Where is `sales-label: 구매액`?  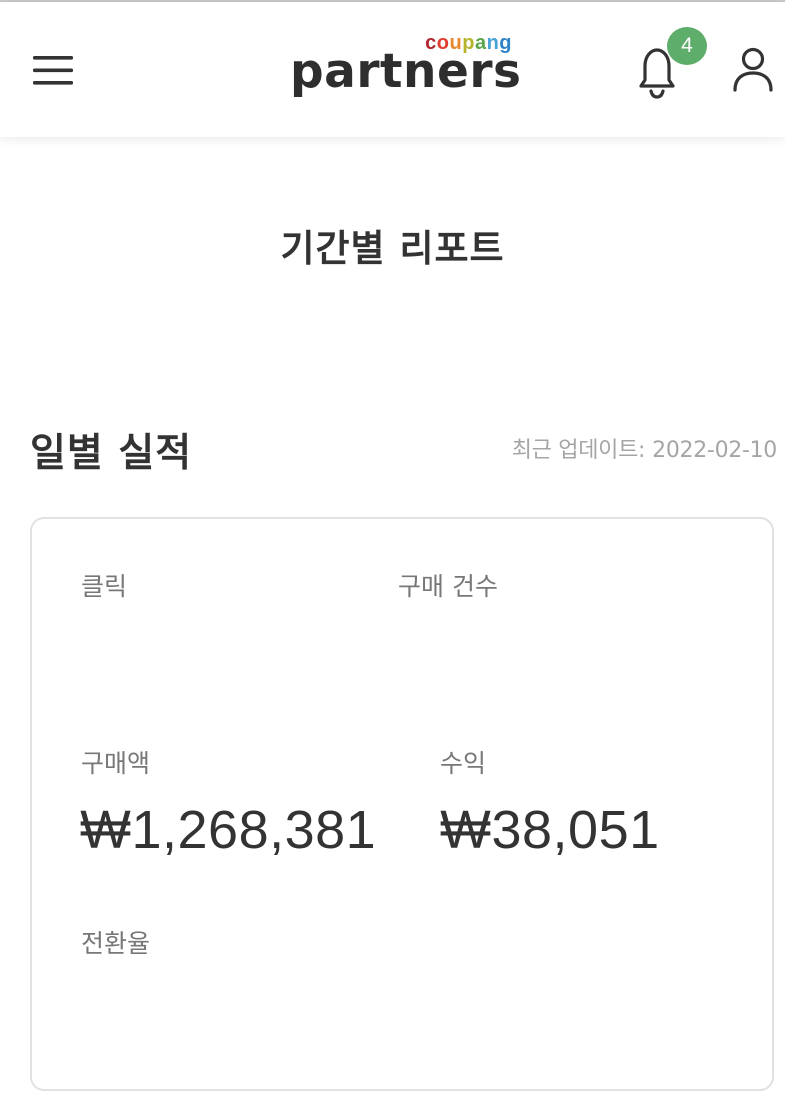
sales-label: 구매액 is located at coordinates (116, 763).